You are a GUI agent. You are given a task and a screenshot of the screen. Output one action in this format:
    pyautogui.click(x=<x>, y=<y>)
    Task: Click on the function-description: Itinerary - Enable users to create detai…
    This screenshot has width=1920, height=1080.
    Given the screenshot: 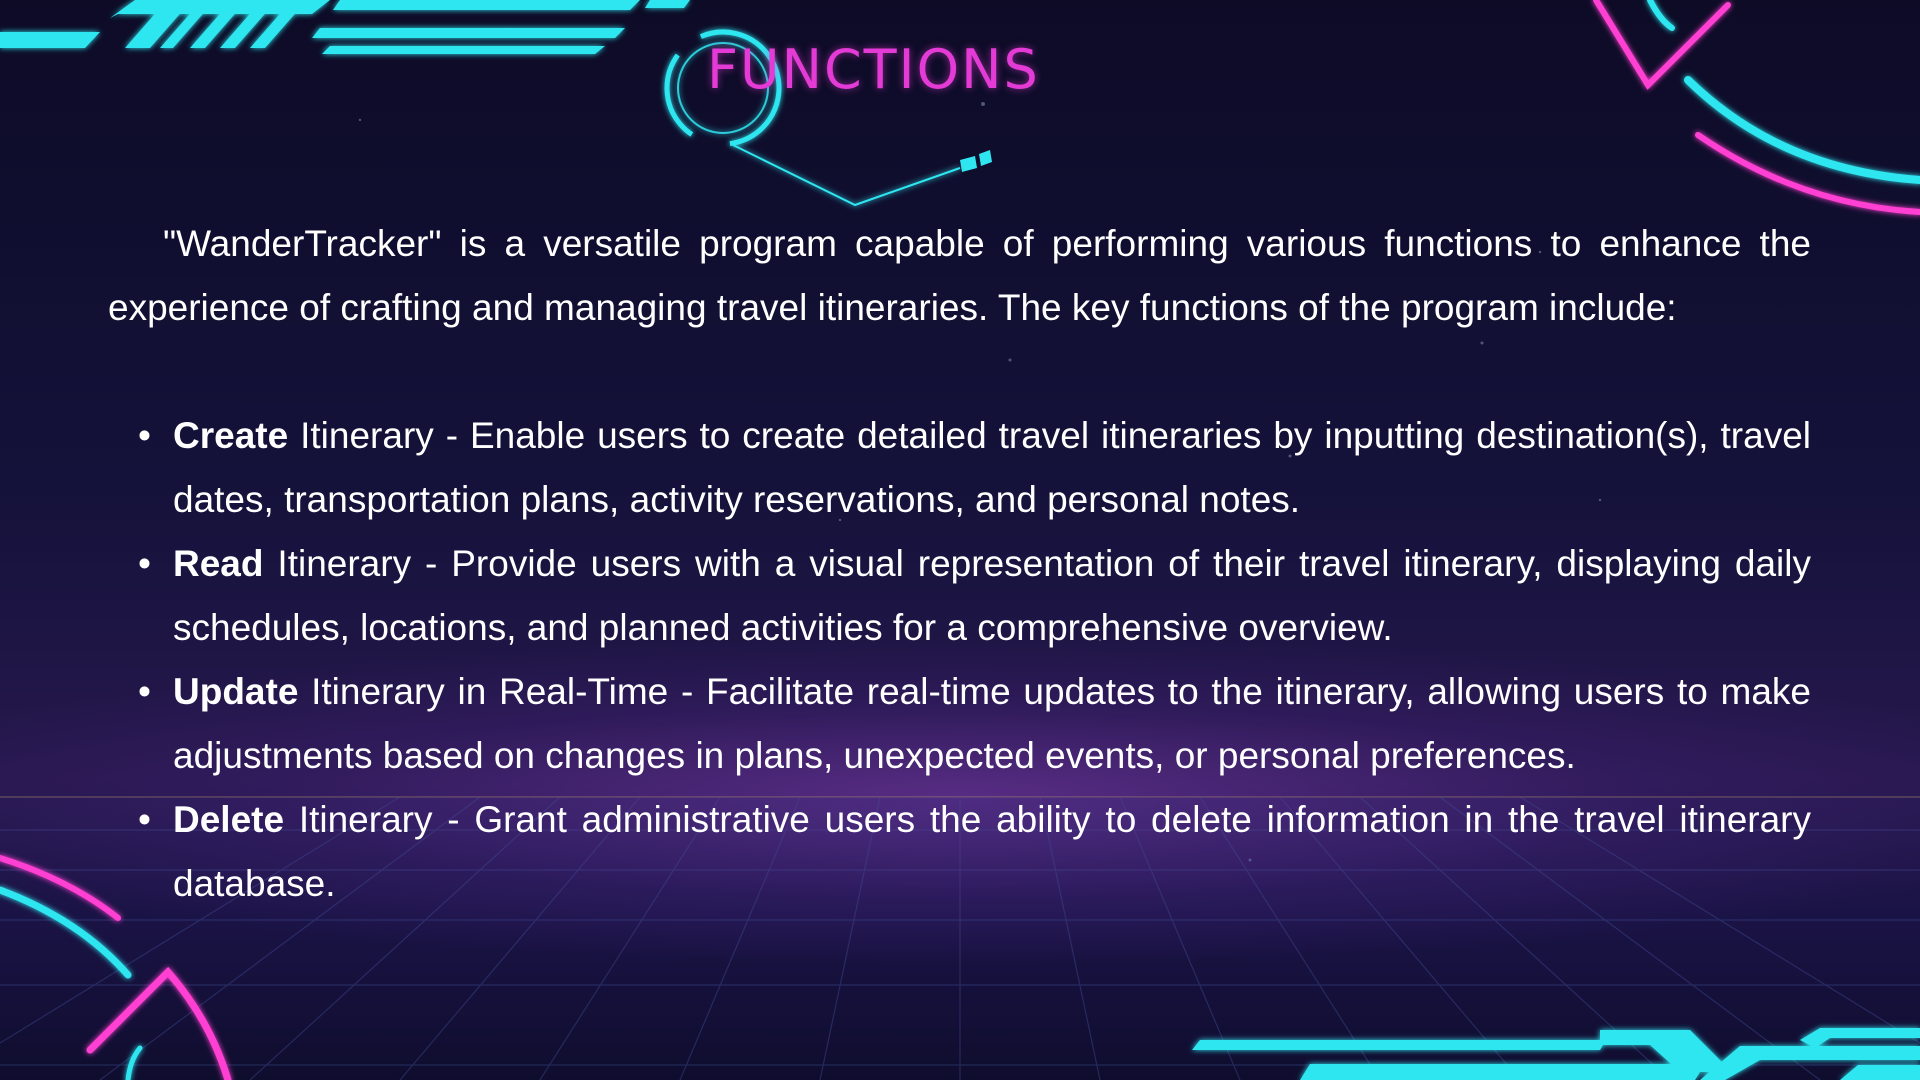 What is the action you would take?
    pyautogui.click(x=992, y=467)
    